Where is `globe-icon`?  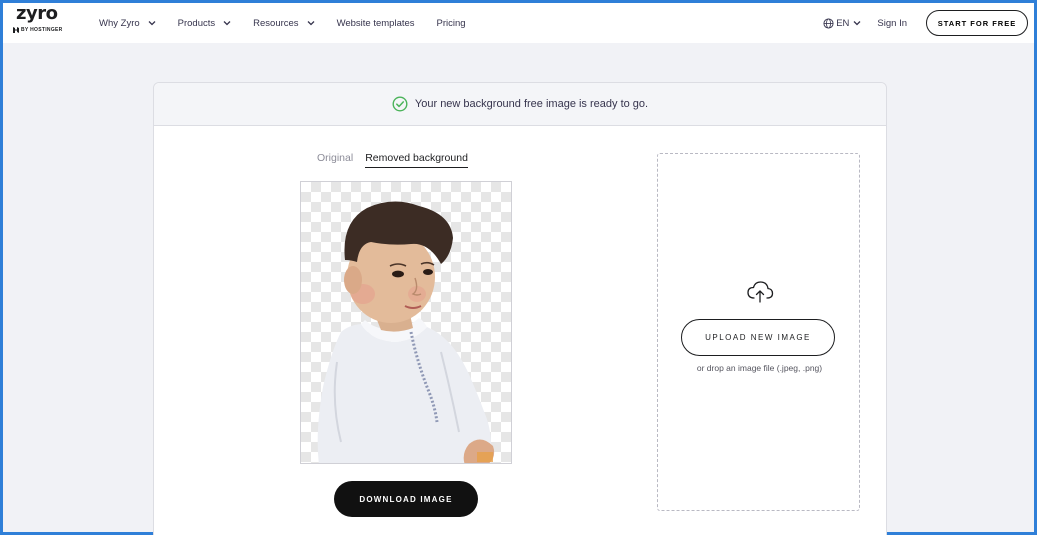
globe-icon is located at coordinates (828, 23).